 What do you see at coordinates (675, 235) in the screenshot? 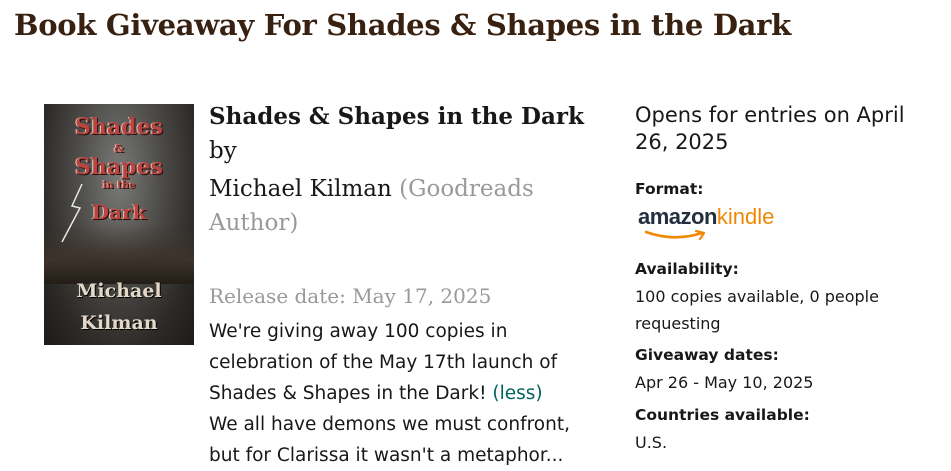
I see `amazon-smile-icon` at bounding box center [675, 235].